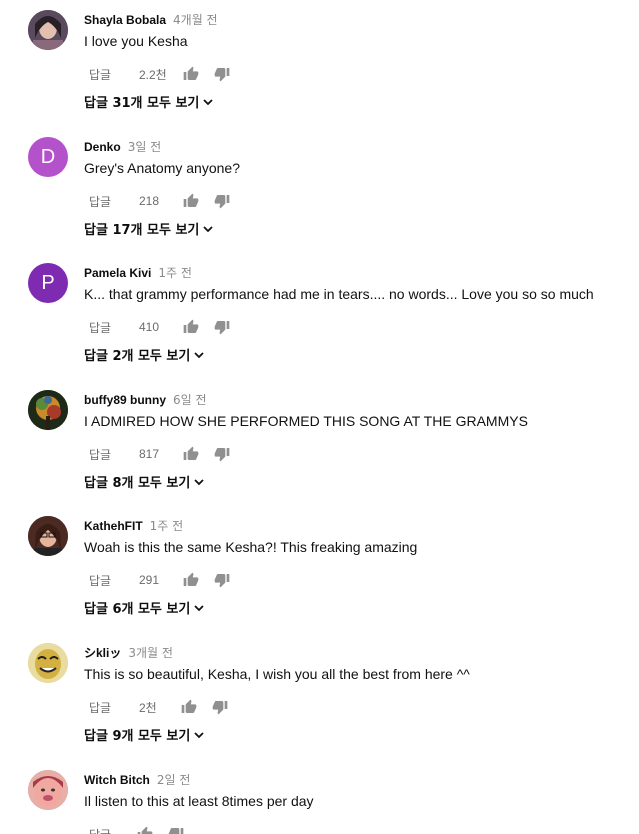 Image resolution: width=639 pixels, height=834 pixels. What do you see at coordinates (174, 780) in the screenshot?
I see `comment-time: 2일 전` at bounding box center [174, 780].